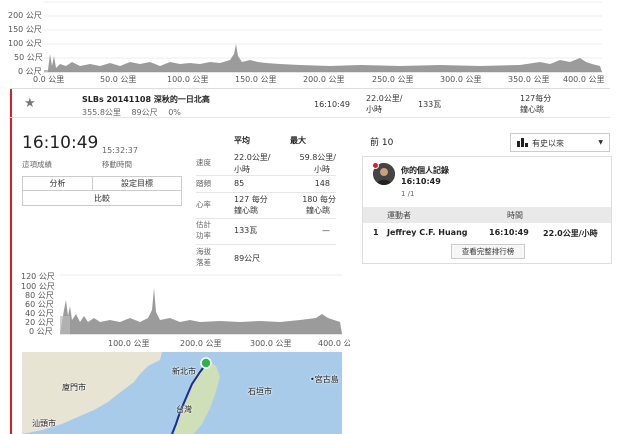 The image size is (640, 434). Describe the element at coordinates (600, 142) in the screenshot. I see `chevron-down-icon: ▼` at that location.